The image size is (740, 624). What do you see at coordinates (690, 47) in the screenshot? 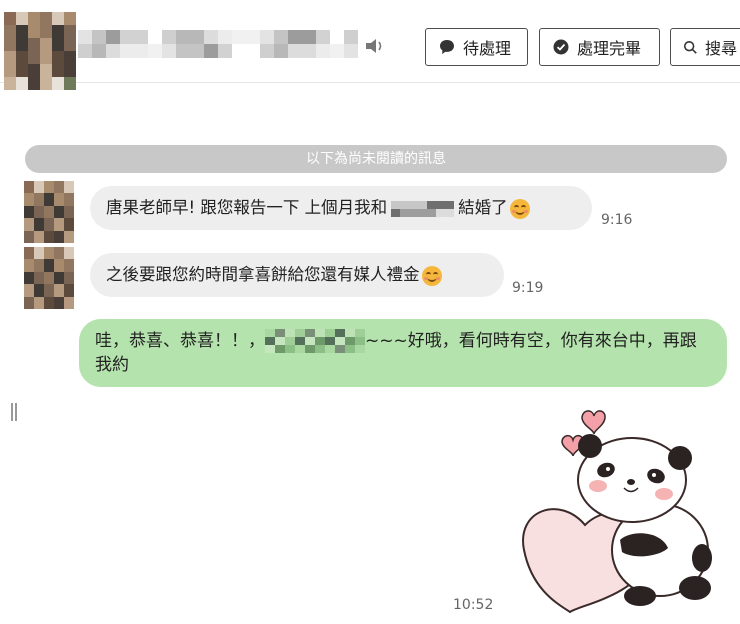
I see `search-icon` at bounding box center [690, 47].